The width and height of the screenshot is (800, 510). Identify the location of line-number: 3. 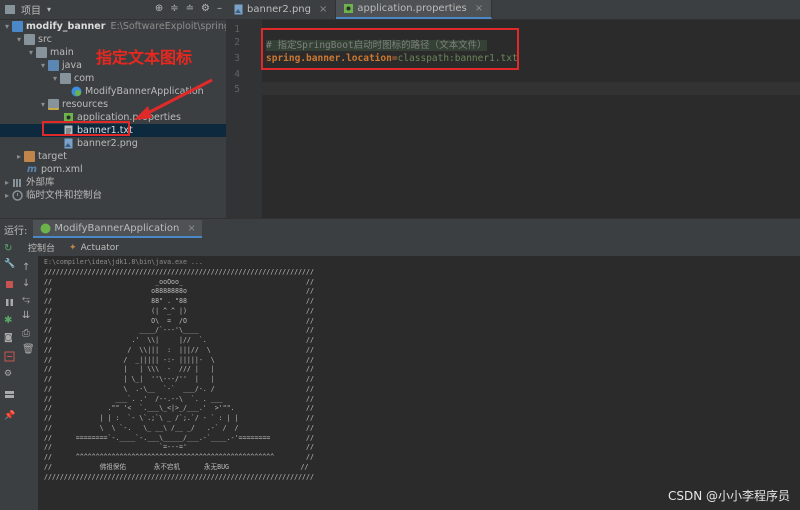
(237, 58).